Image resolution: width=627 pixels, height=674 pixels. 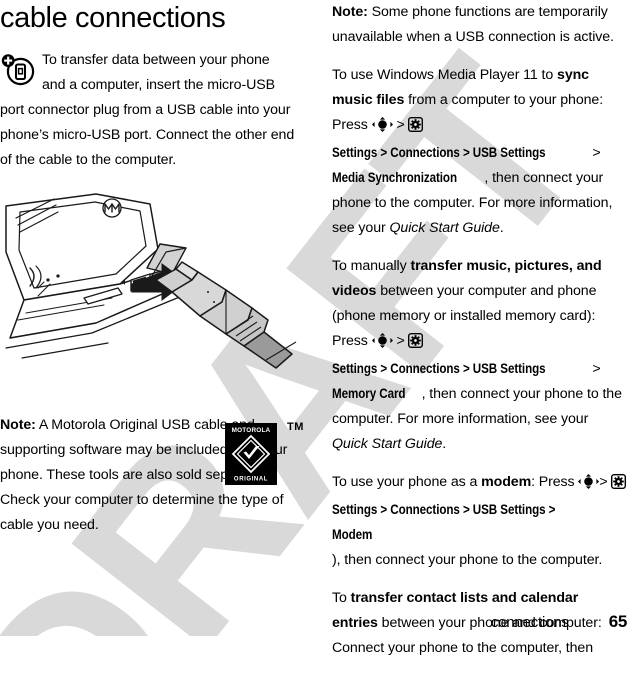 What do you see at coordinates (445, 75) in the screenshot?
I see `text-run: To use Windows Media Player 11 to` at bounding box center [445, 75].